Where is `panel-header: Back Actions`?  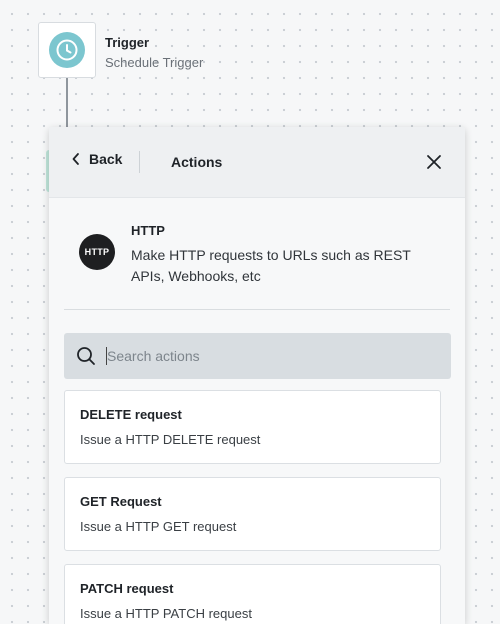
panel-header: Back Actions is located at coordinates (257, 162).